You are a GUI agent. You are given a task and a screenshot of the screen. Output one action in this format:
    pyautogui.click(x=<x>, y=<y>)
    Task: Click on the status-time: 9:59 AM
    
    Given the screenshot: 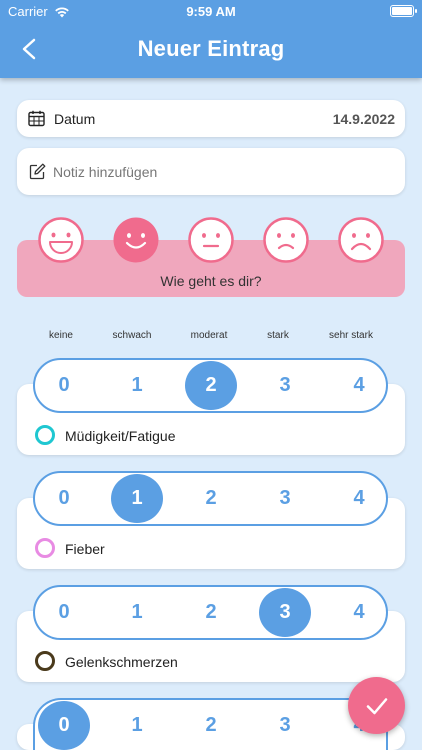 What is the action you would take?
    pyautogui.click(x=211, y=11)
    